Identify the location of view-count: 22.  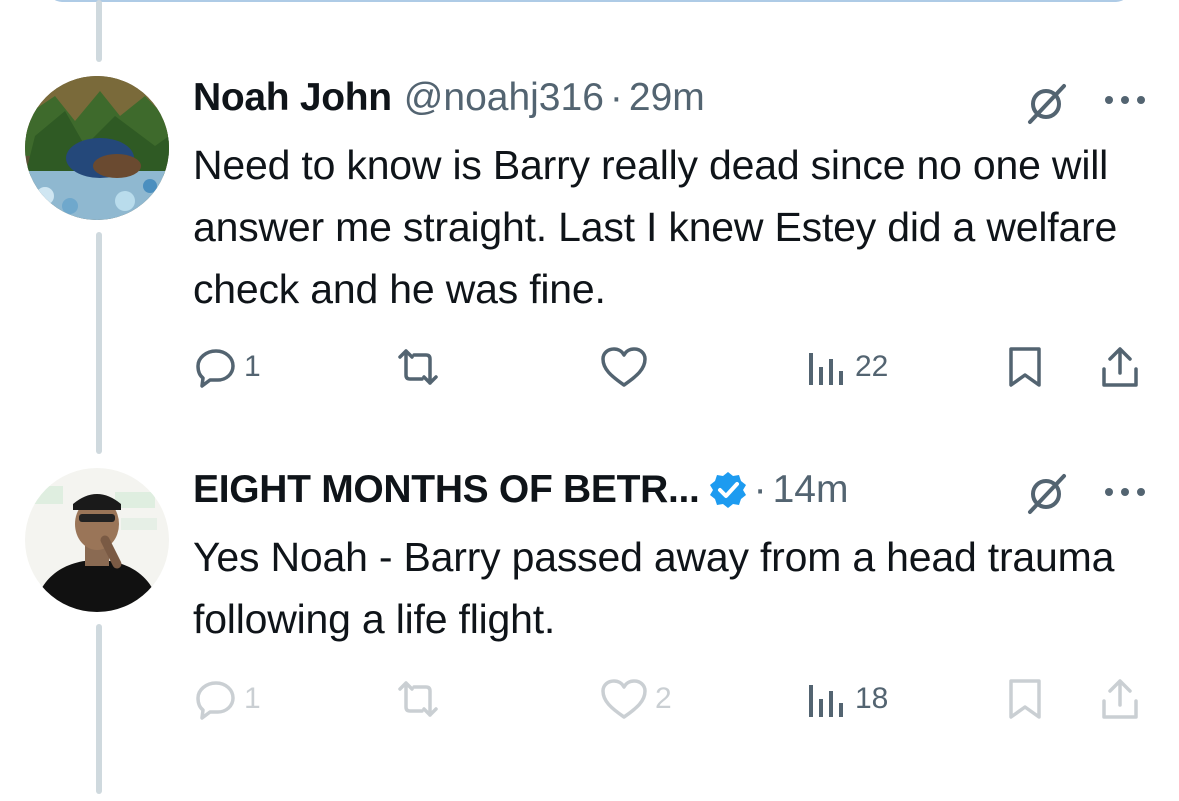
(872, 366).